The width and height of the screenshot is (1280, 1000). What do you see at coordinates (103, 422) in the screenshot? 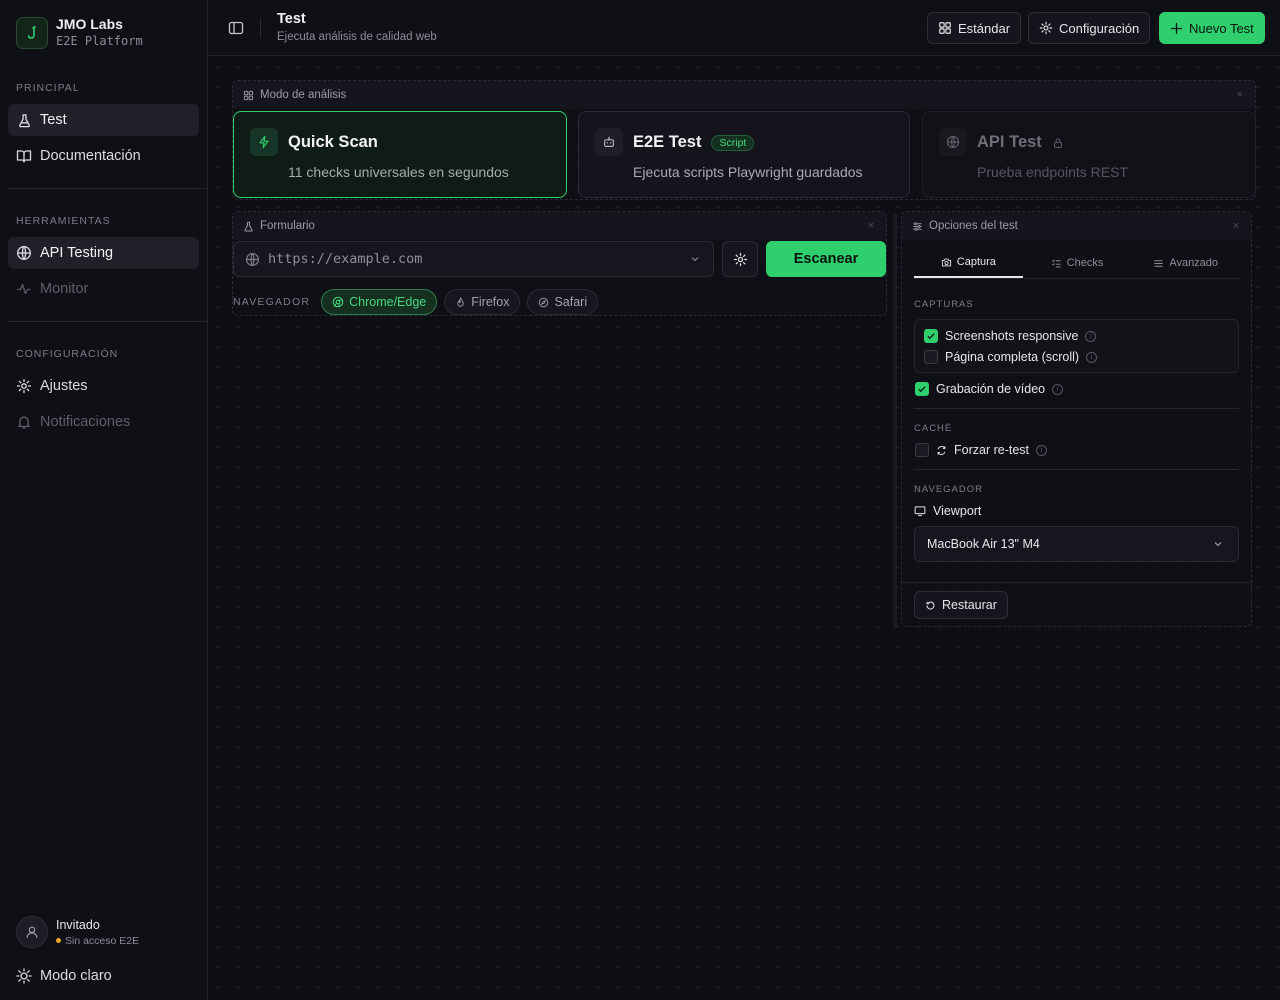
I see `sidebar-item-notificaciones: Notificaciones` at bounding box center [103, 422].